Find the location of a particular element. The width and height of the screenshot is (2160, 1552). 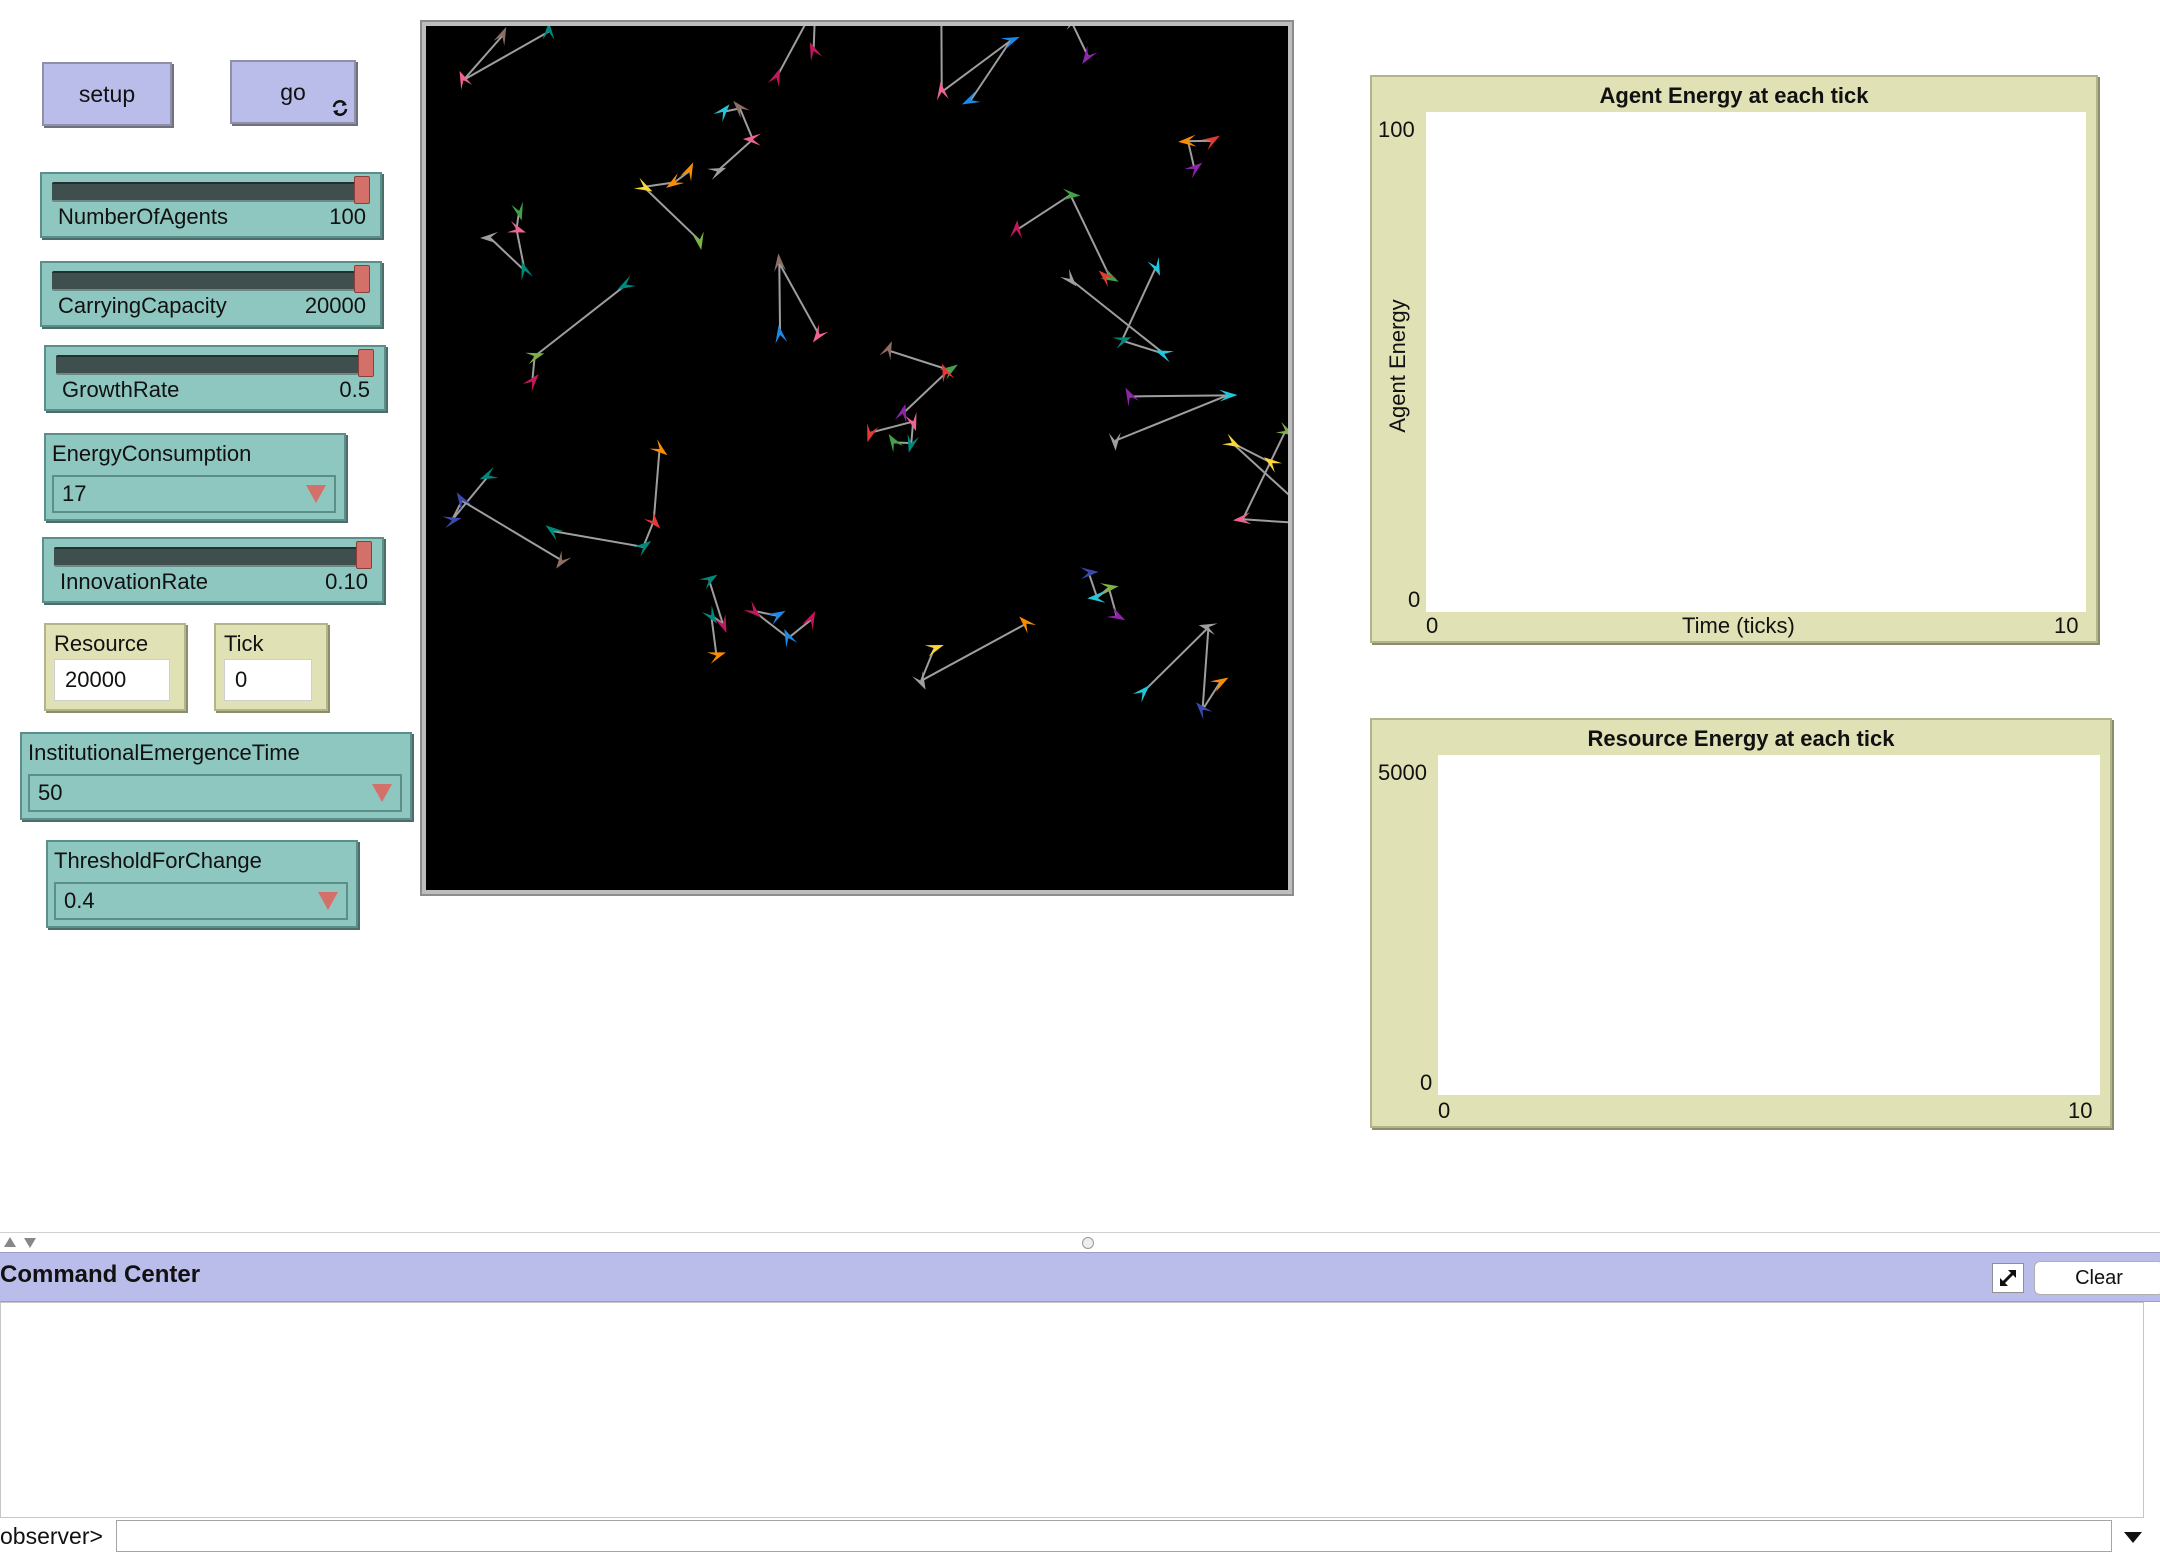

go-button: go is located at coordinates (293, 92).